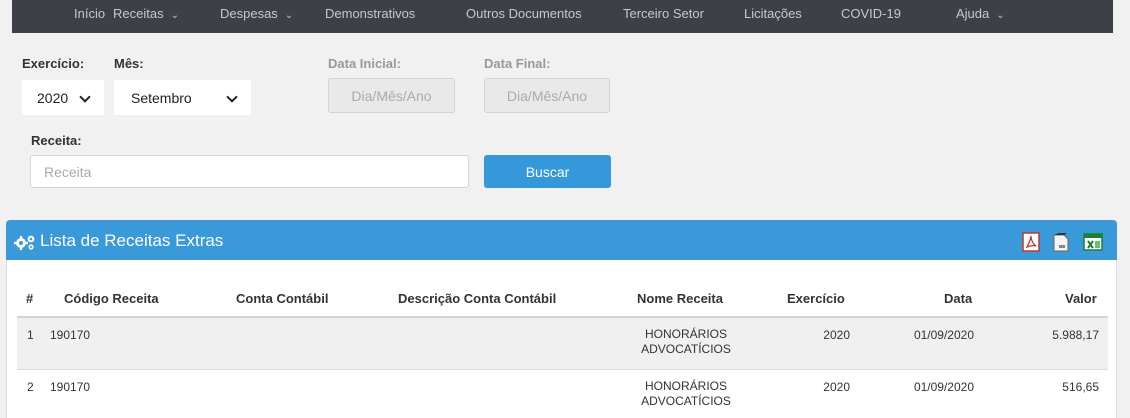 This screenshot has width=1130, height=418. I want to click on nav-item-label: Demonstrativos, so click(370, 13).